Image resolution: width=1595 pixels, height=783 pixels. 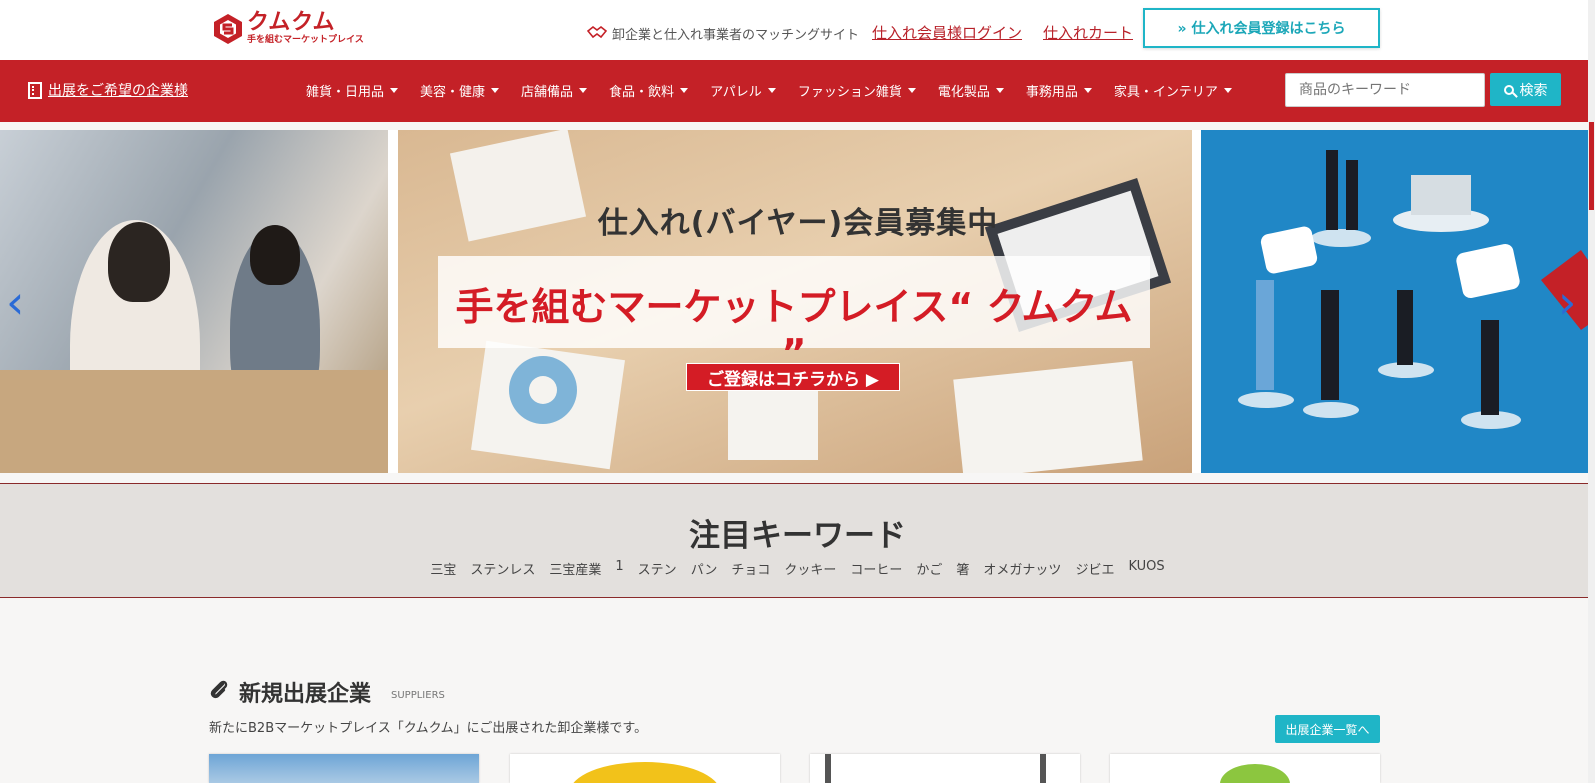 I want to click on keyword-link: かご, so click(x=929, y=568).